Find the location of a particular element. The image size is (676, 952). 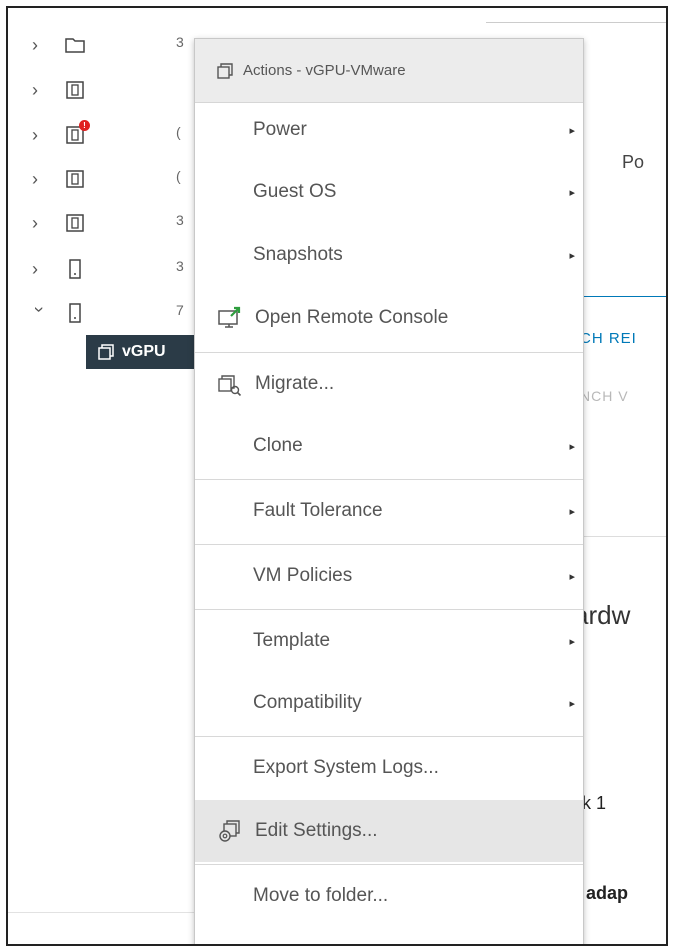

bottom-divider is located at coordinates (103, 912).